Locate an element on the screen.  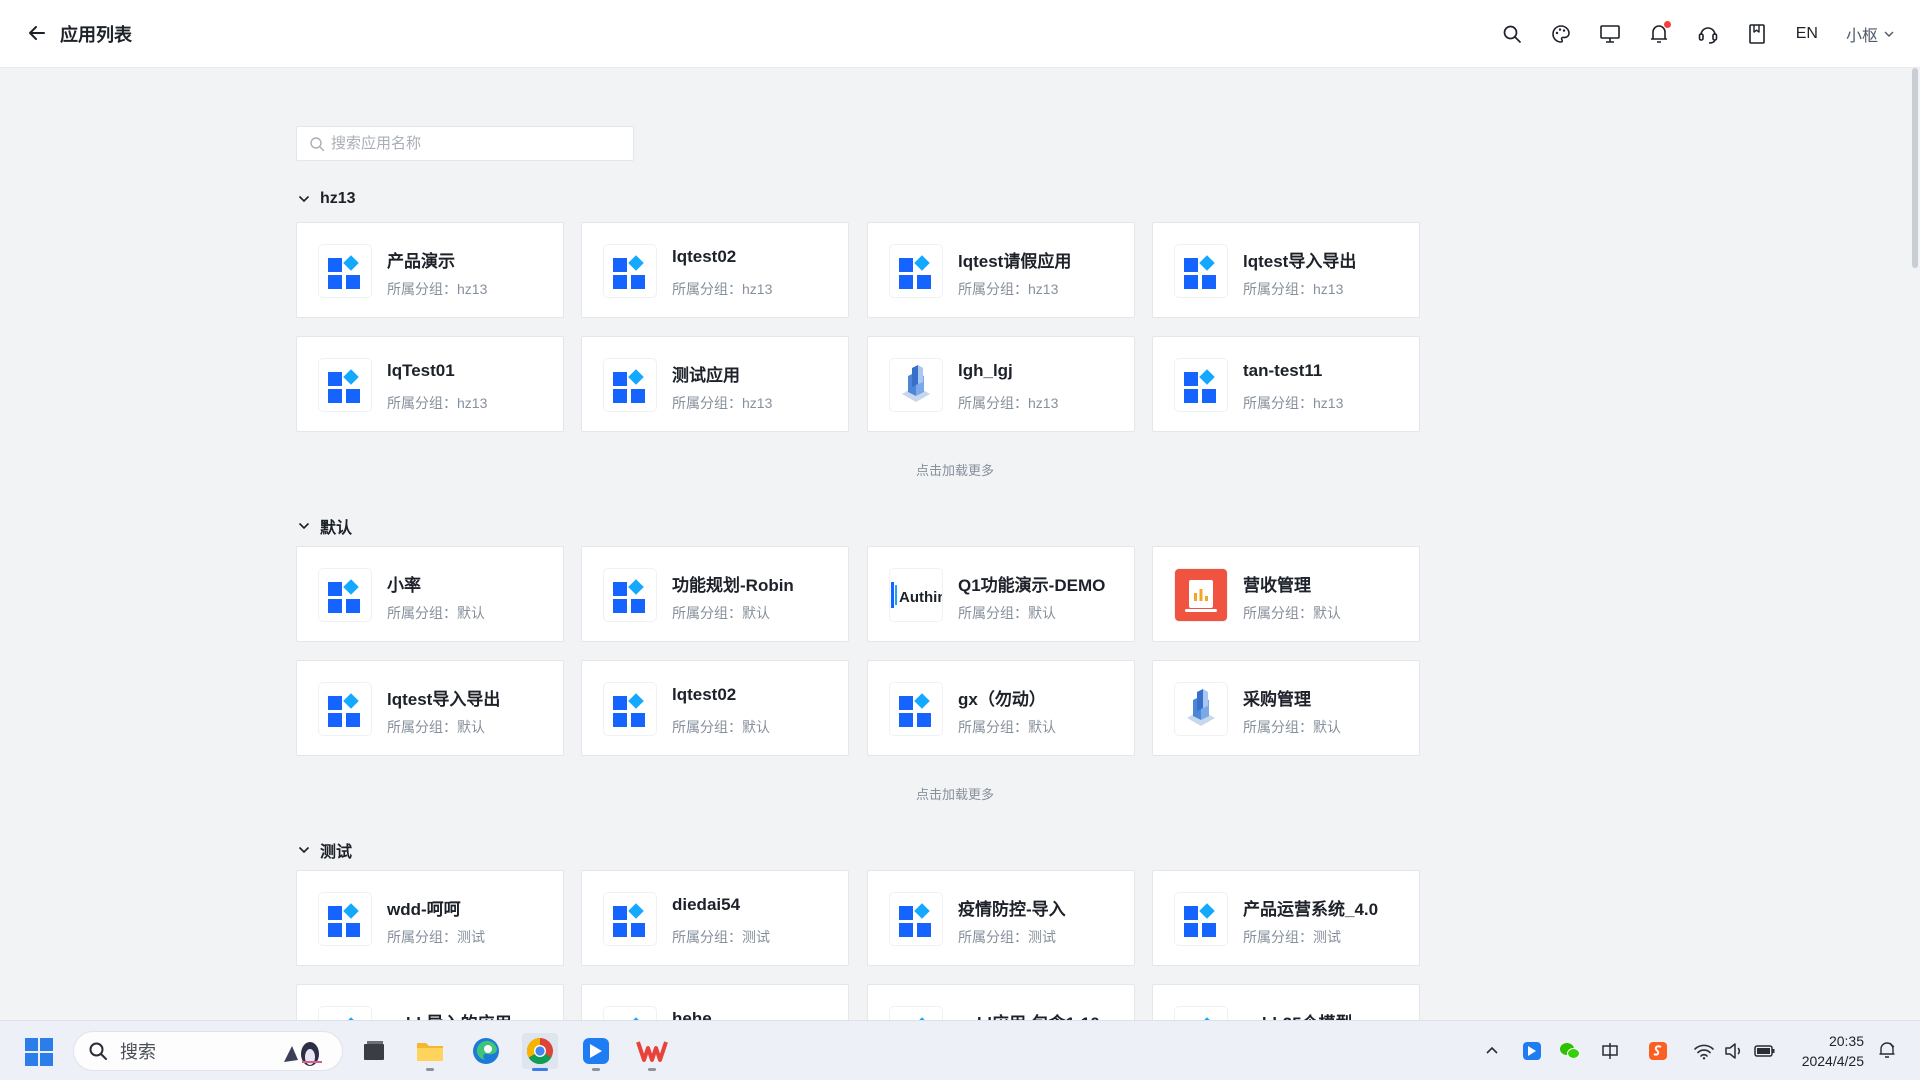
scrollbar-thumb is located at coordinates (1915, 168).